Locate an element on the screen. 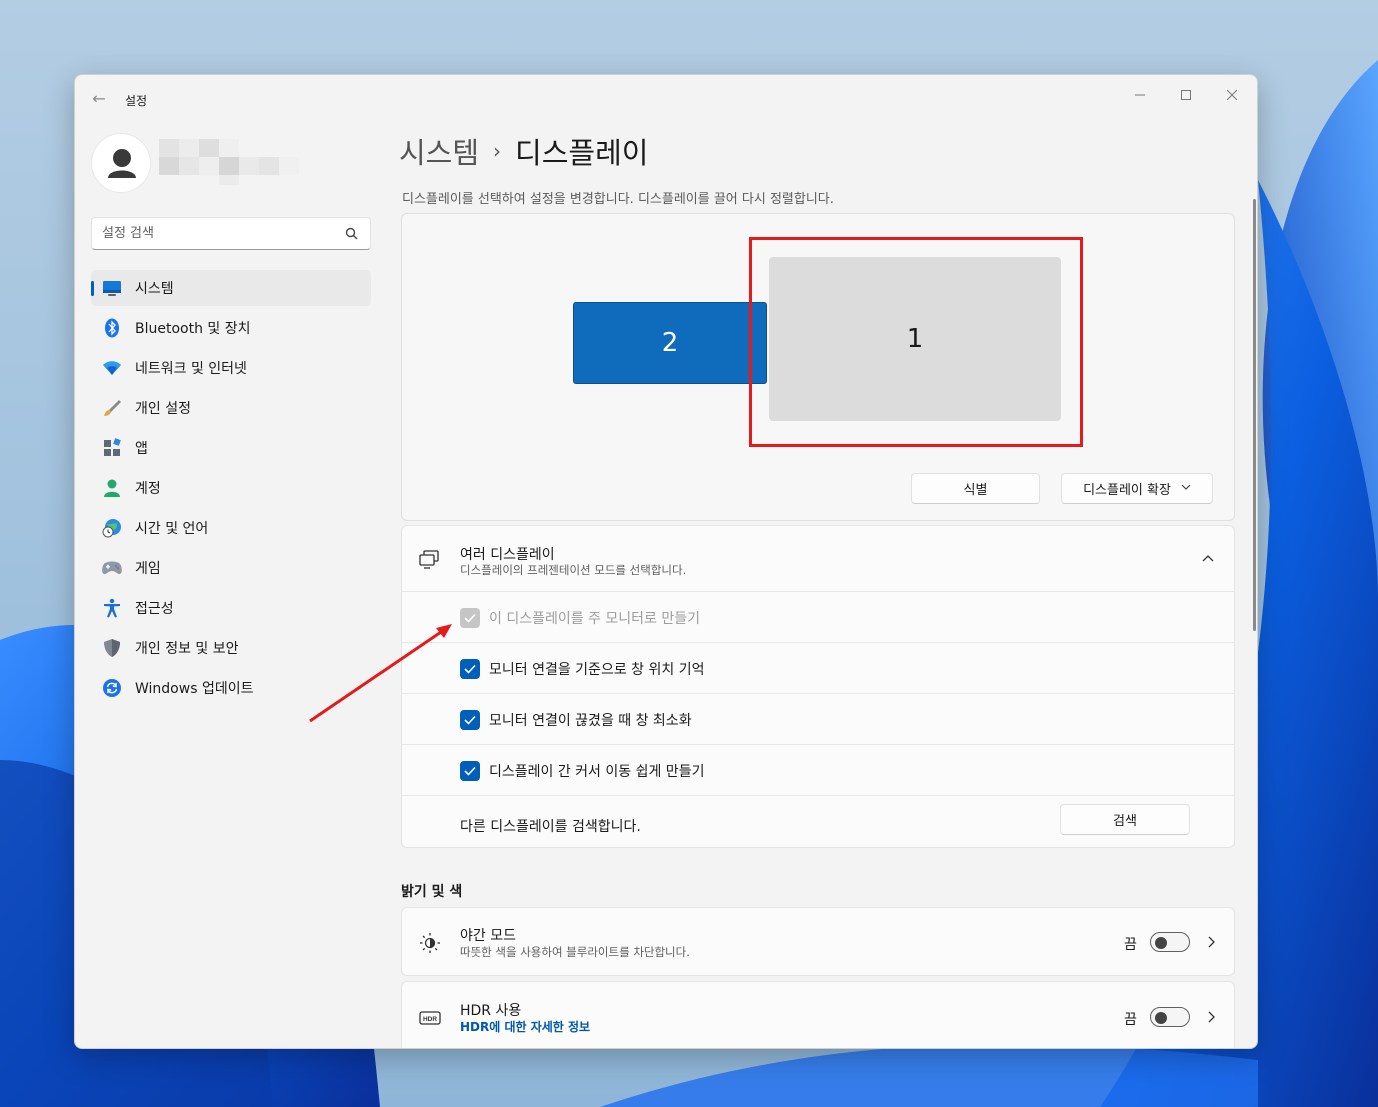  hdr-state: 끔 is located at coordinates (1130, 1020).